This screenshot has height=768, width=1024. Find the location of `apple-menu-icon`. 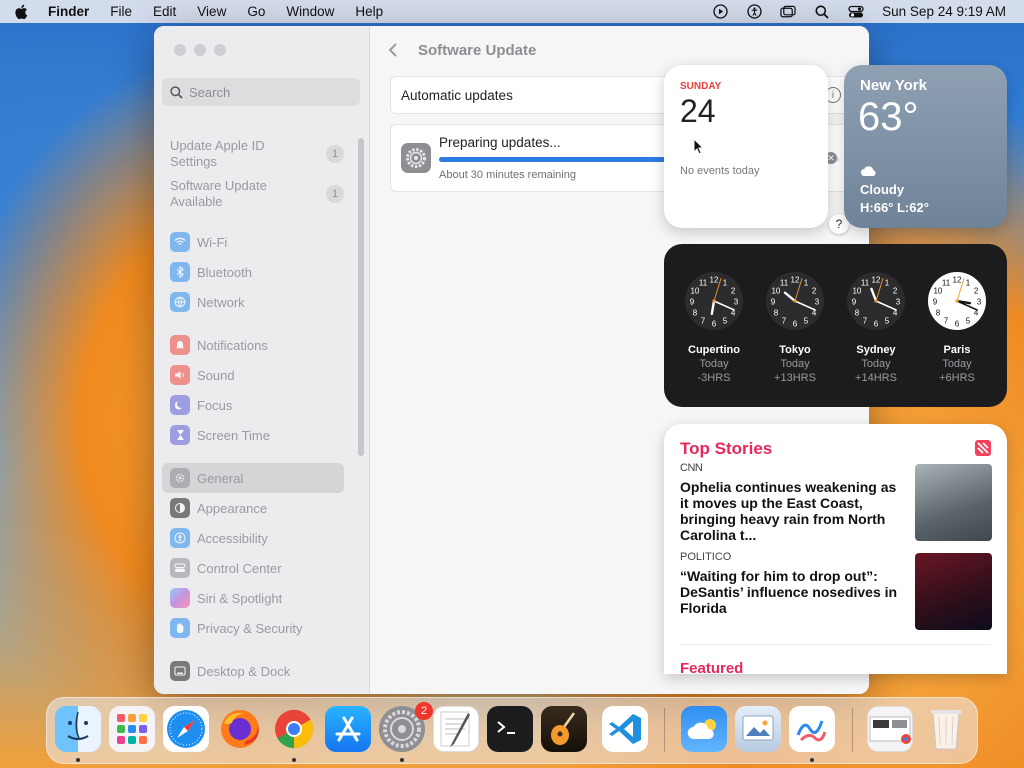

apple-menu-icon is located at coordinates (21, 12).